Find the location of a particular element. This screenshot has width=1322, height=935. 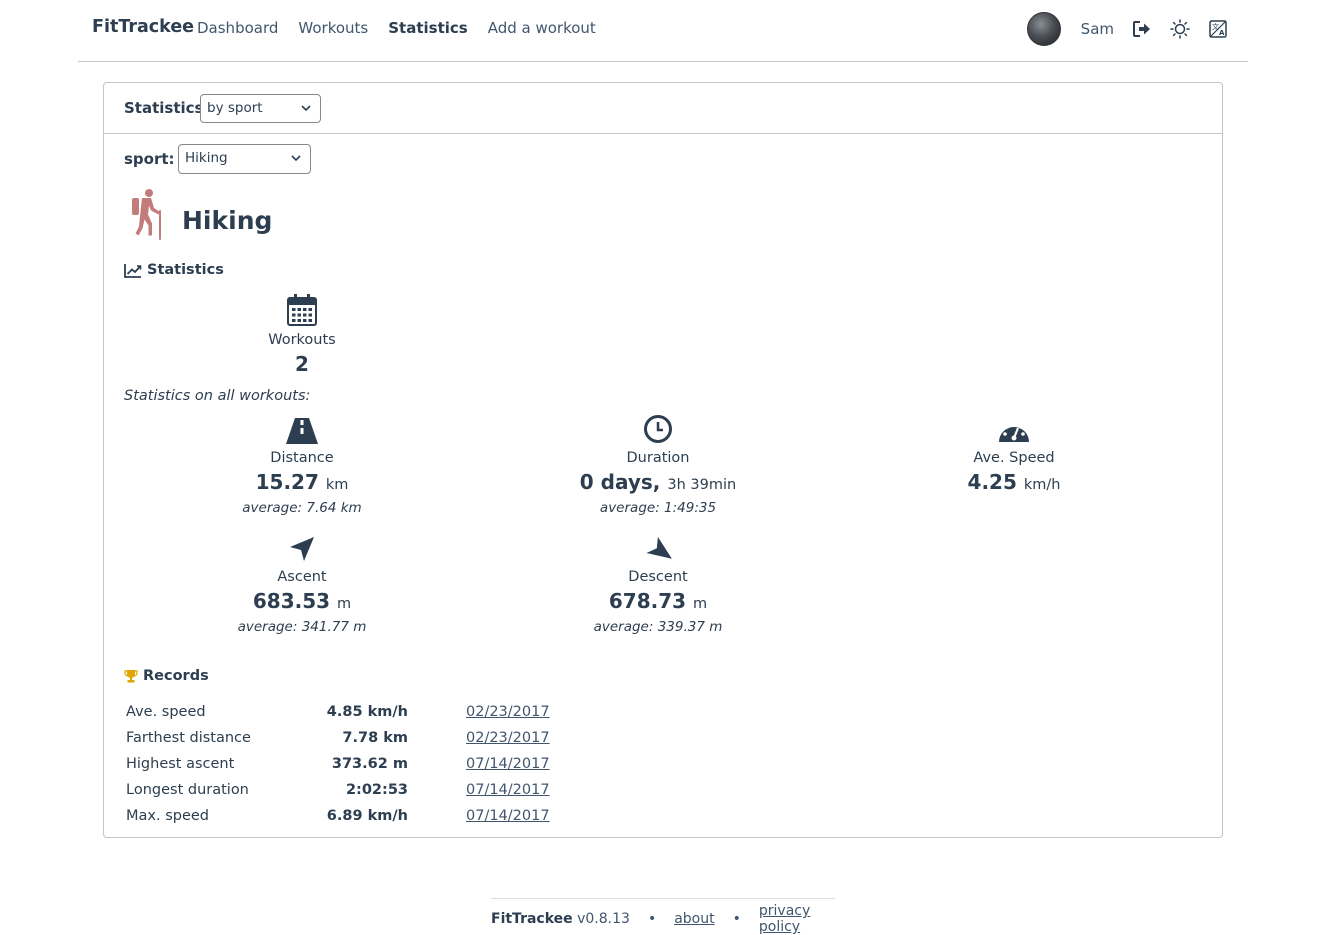

distance-value: 15.27 km is located at coordinates (302, 482).